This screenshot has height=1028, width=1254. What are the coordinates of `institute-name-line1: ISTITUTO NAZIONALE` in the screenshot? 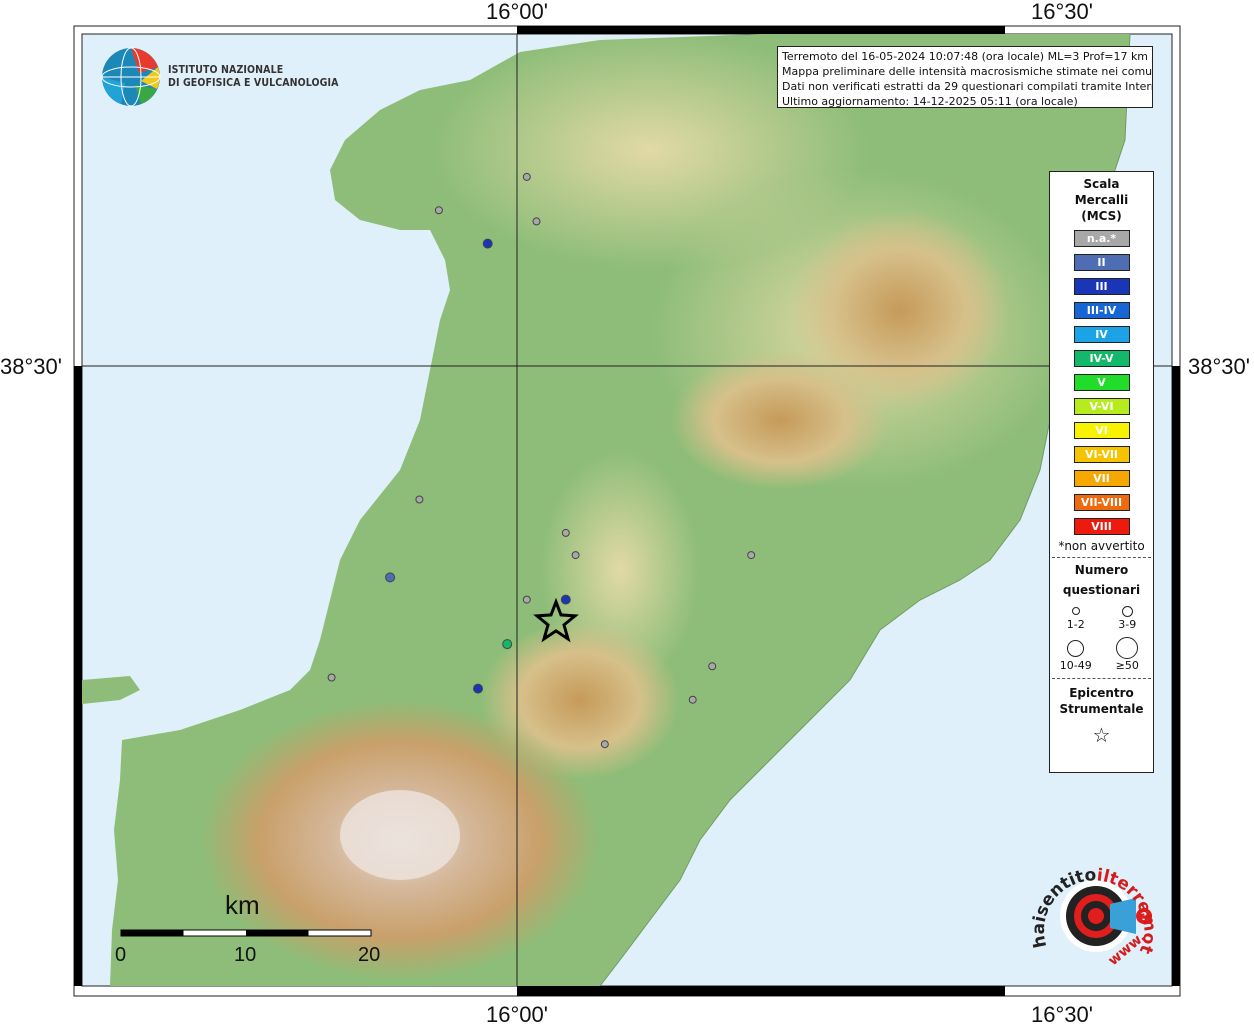 It's located at (226, 70).